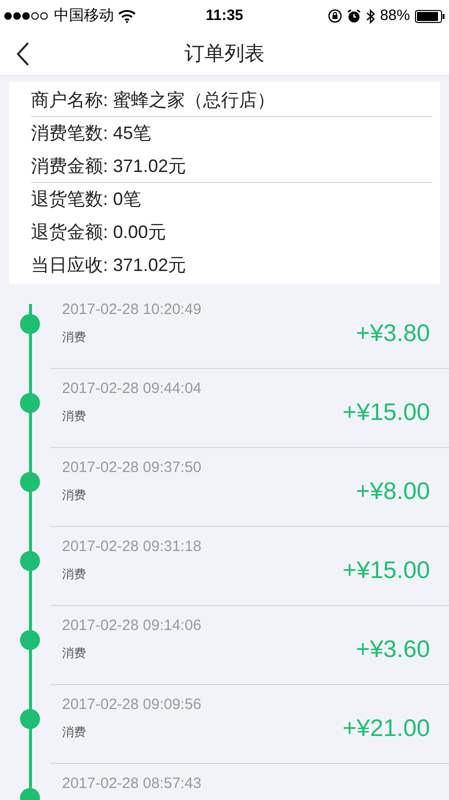  What do you see at coordinates (108, 265) in the screenshot?
I see `summary-text: 当日应收: 371.02元` at bounding box center [108, 265].